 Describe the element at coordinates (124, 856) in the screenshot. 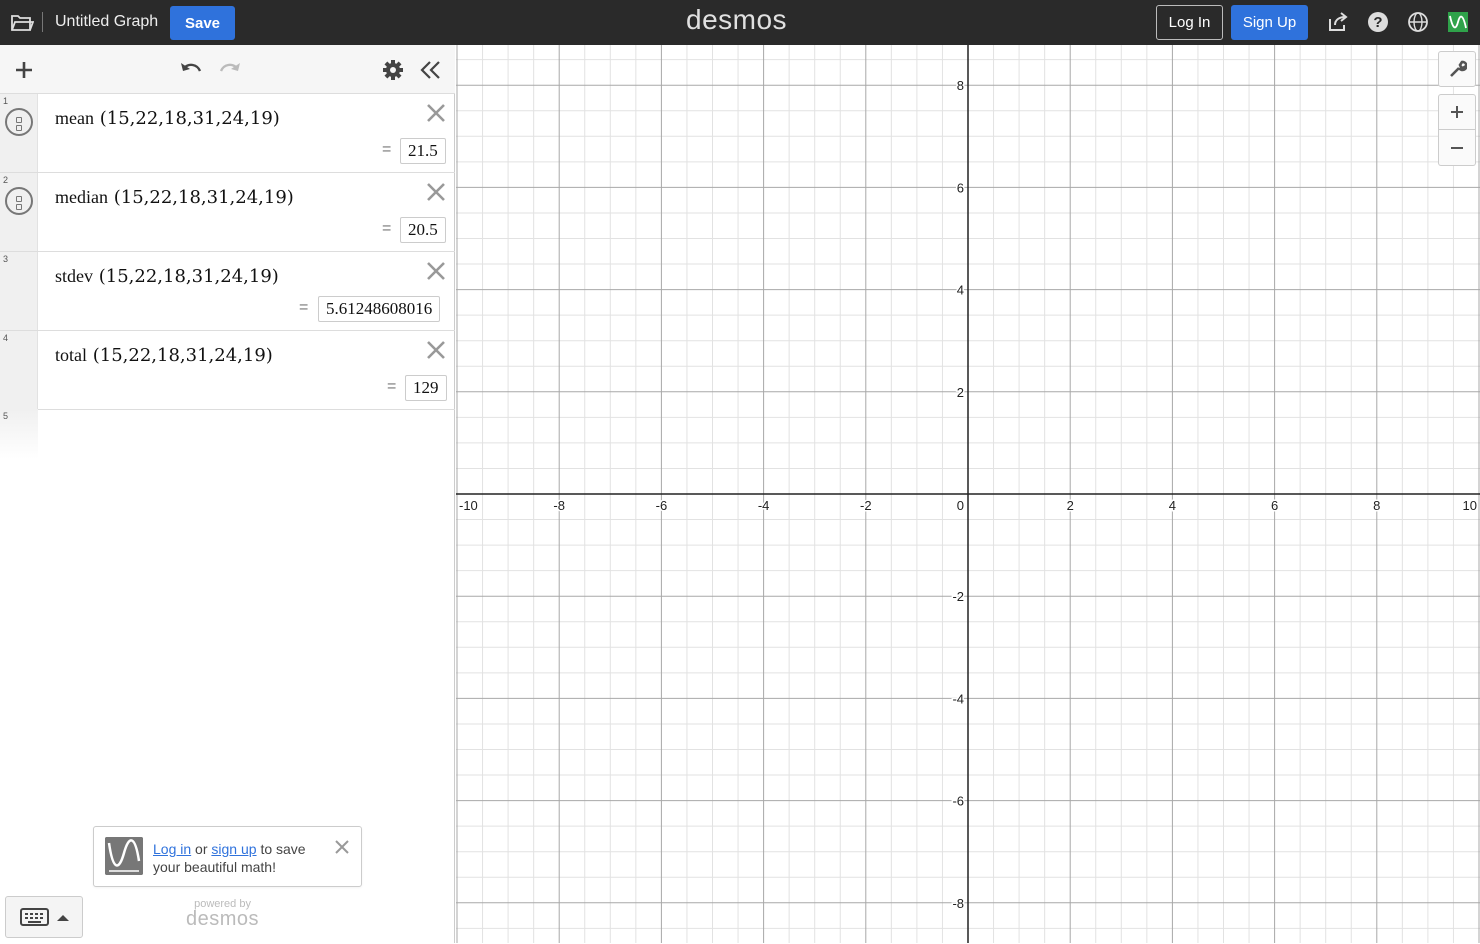

I see `desmos-graph-icon` at that location.